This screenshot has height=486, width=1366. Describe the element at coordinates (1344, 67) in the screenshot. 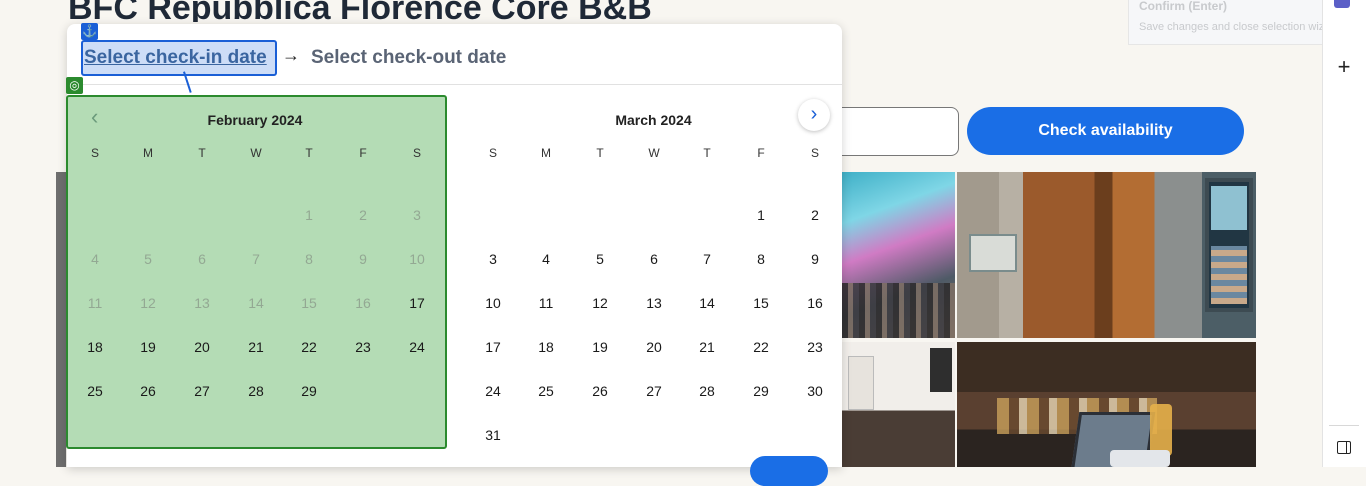

I see `add-icon: +` at that location.